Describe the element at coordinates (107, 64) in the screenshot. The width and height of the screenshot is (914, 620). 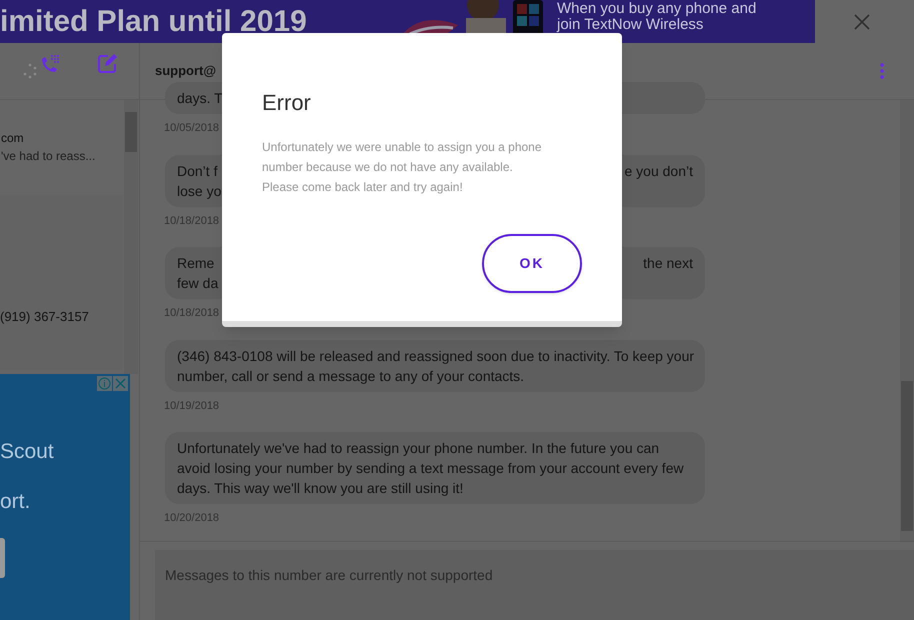
I see `compose-icon` at that location.